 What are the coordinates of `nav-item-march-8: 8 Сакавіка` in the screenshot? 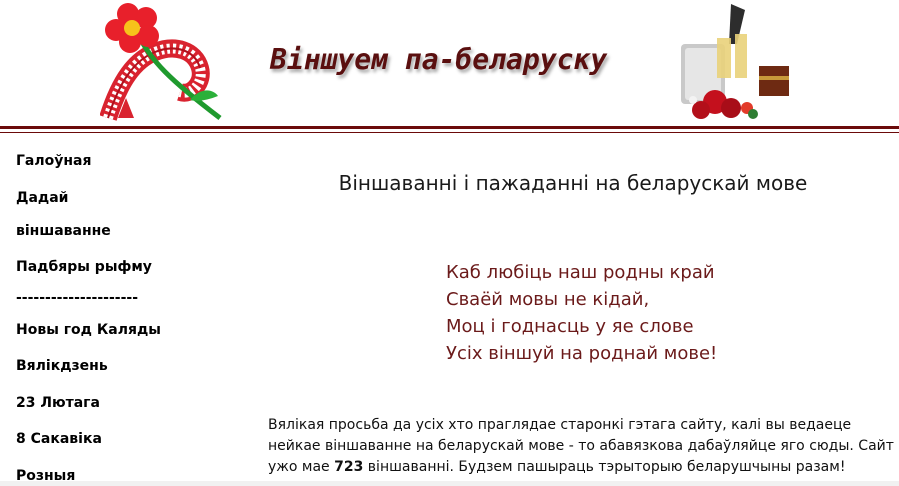 It's located at (59, 439).